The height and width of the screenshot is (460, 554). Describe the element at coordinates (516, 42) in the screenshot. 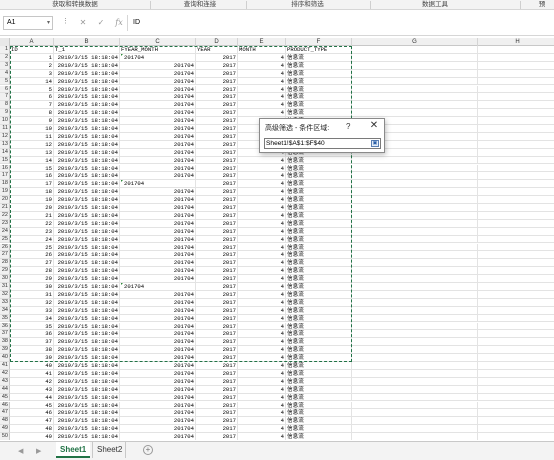

I see `column-header-h: H` at that location.